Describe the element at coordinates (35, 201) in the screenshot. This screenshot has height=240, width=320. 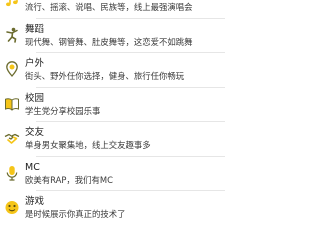
I see `category-title: 游戏` at that location.